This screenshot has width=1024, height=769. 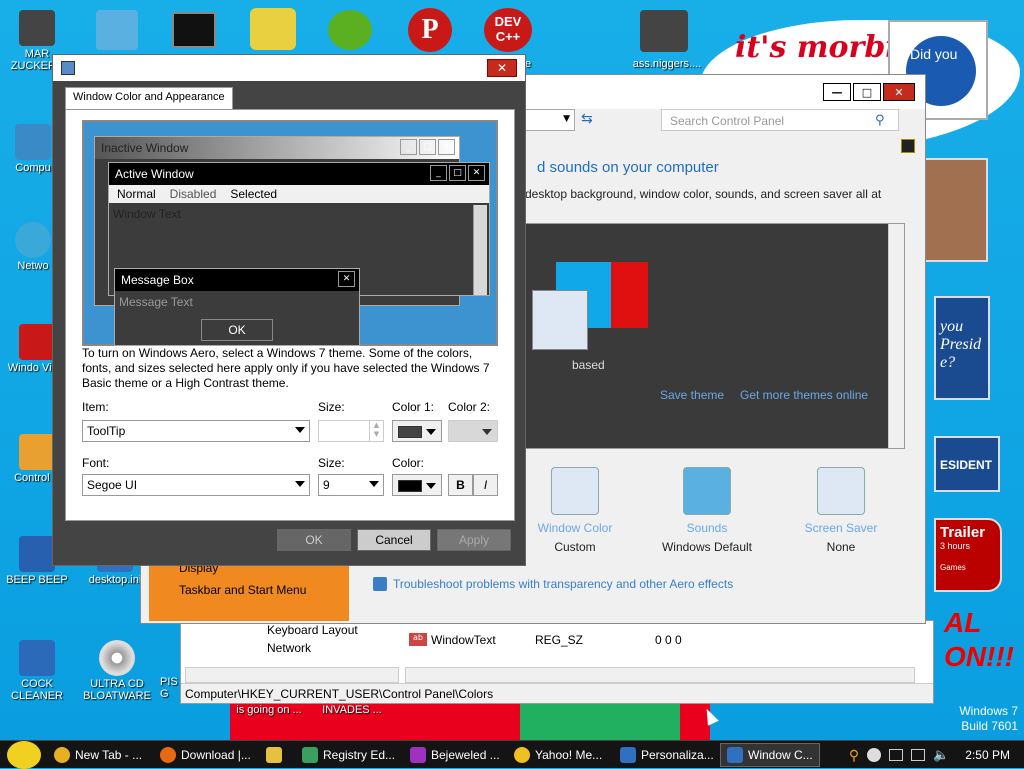 What do you see at coordinates (588, 365) in the screenshot?
I see `theme-name: based` at bounding box center [588, 365].